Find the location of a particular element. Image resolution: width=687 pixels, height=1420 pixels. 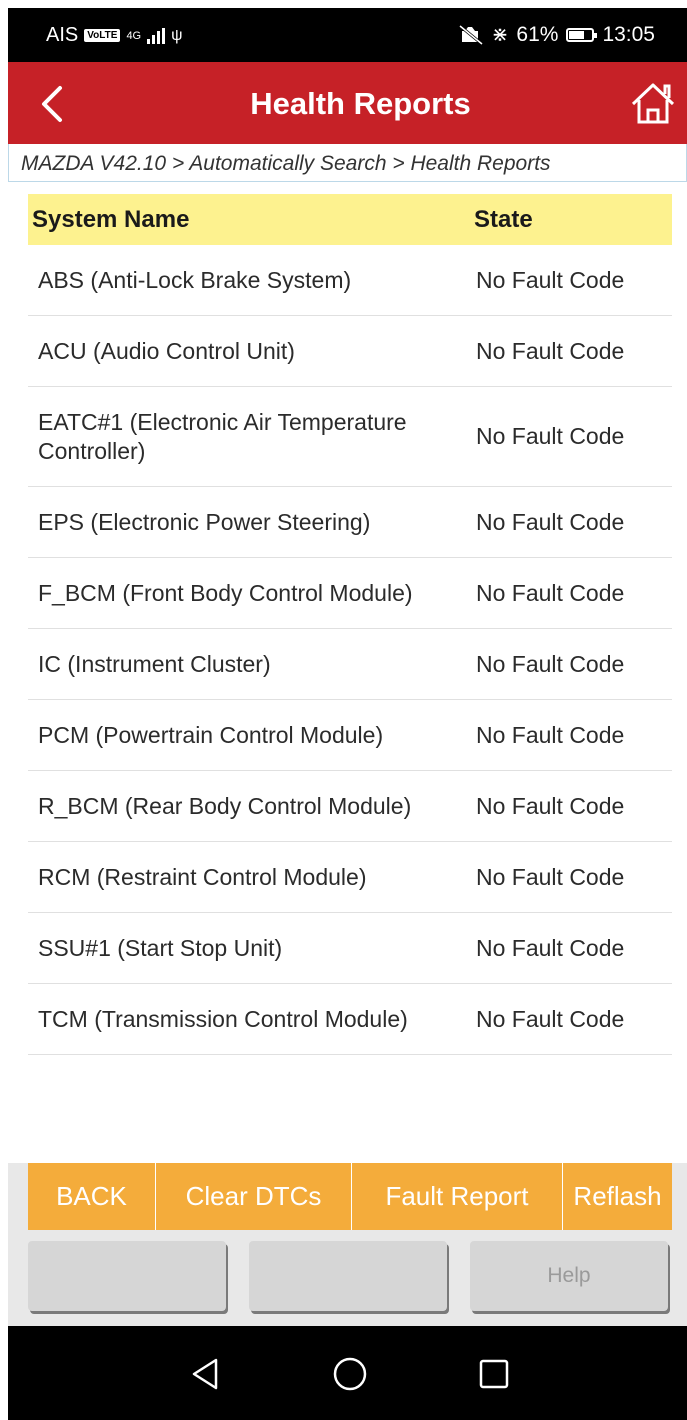

table-row: ACU (Audio Control Unit) No Fault Code is located at coordinates (350, 351).